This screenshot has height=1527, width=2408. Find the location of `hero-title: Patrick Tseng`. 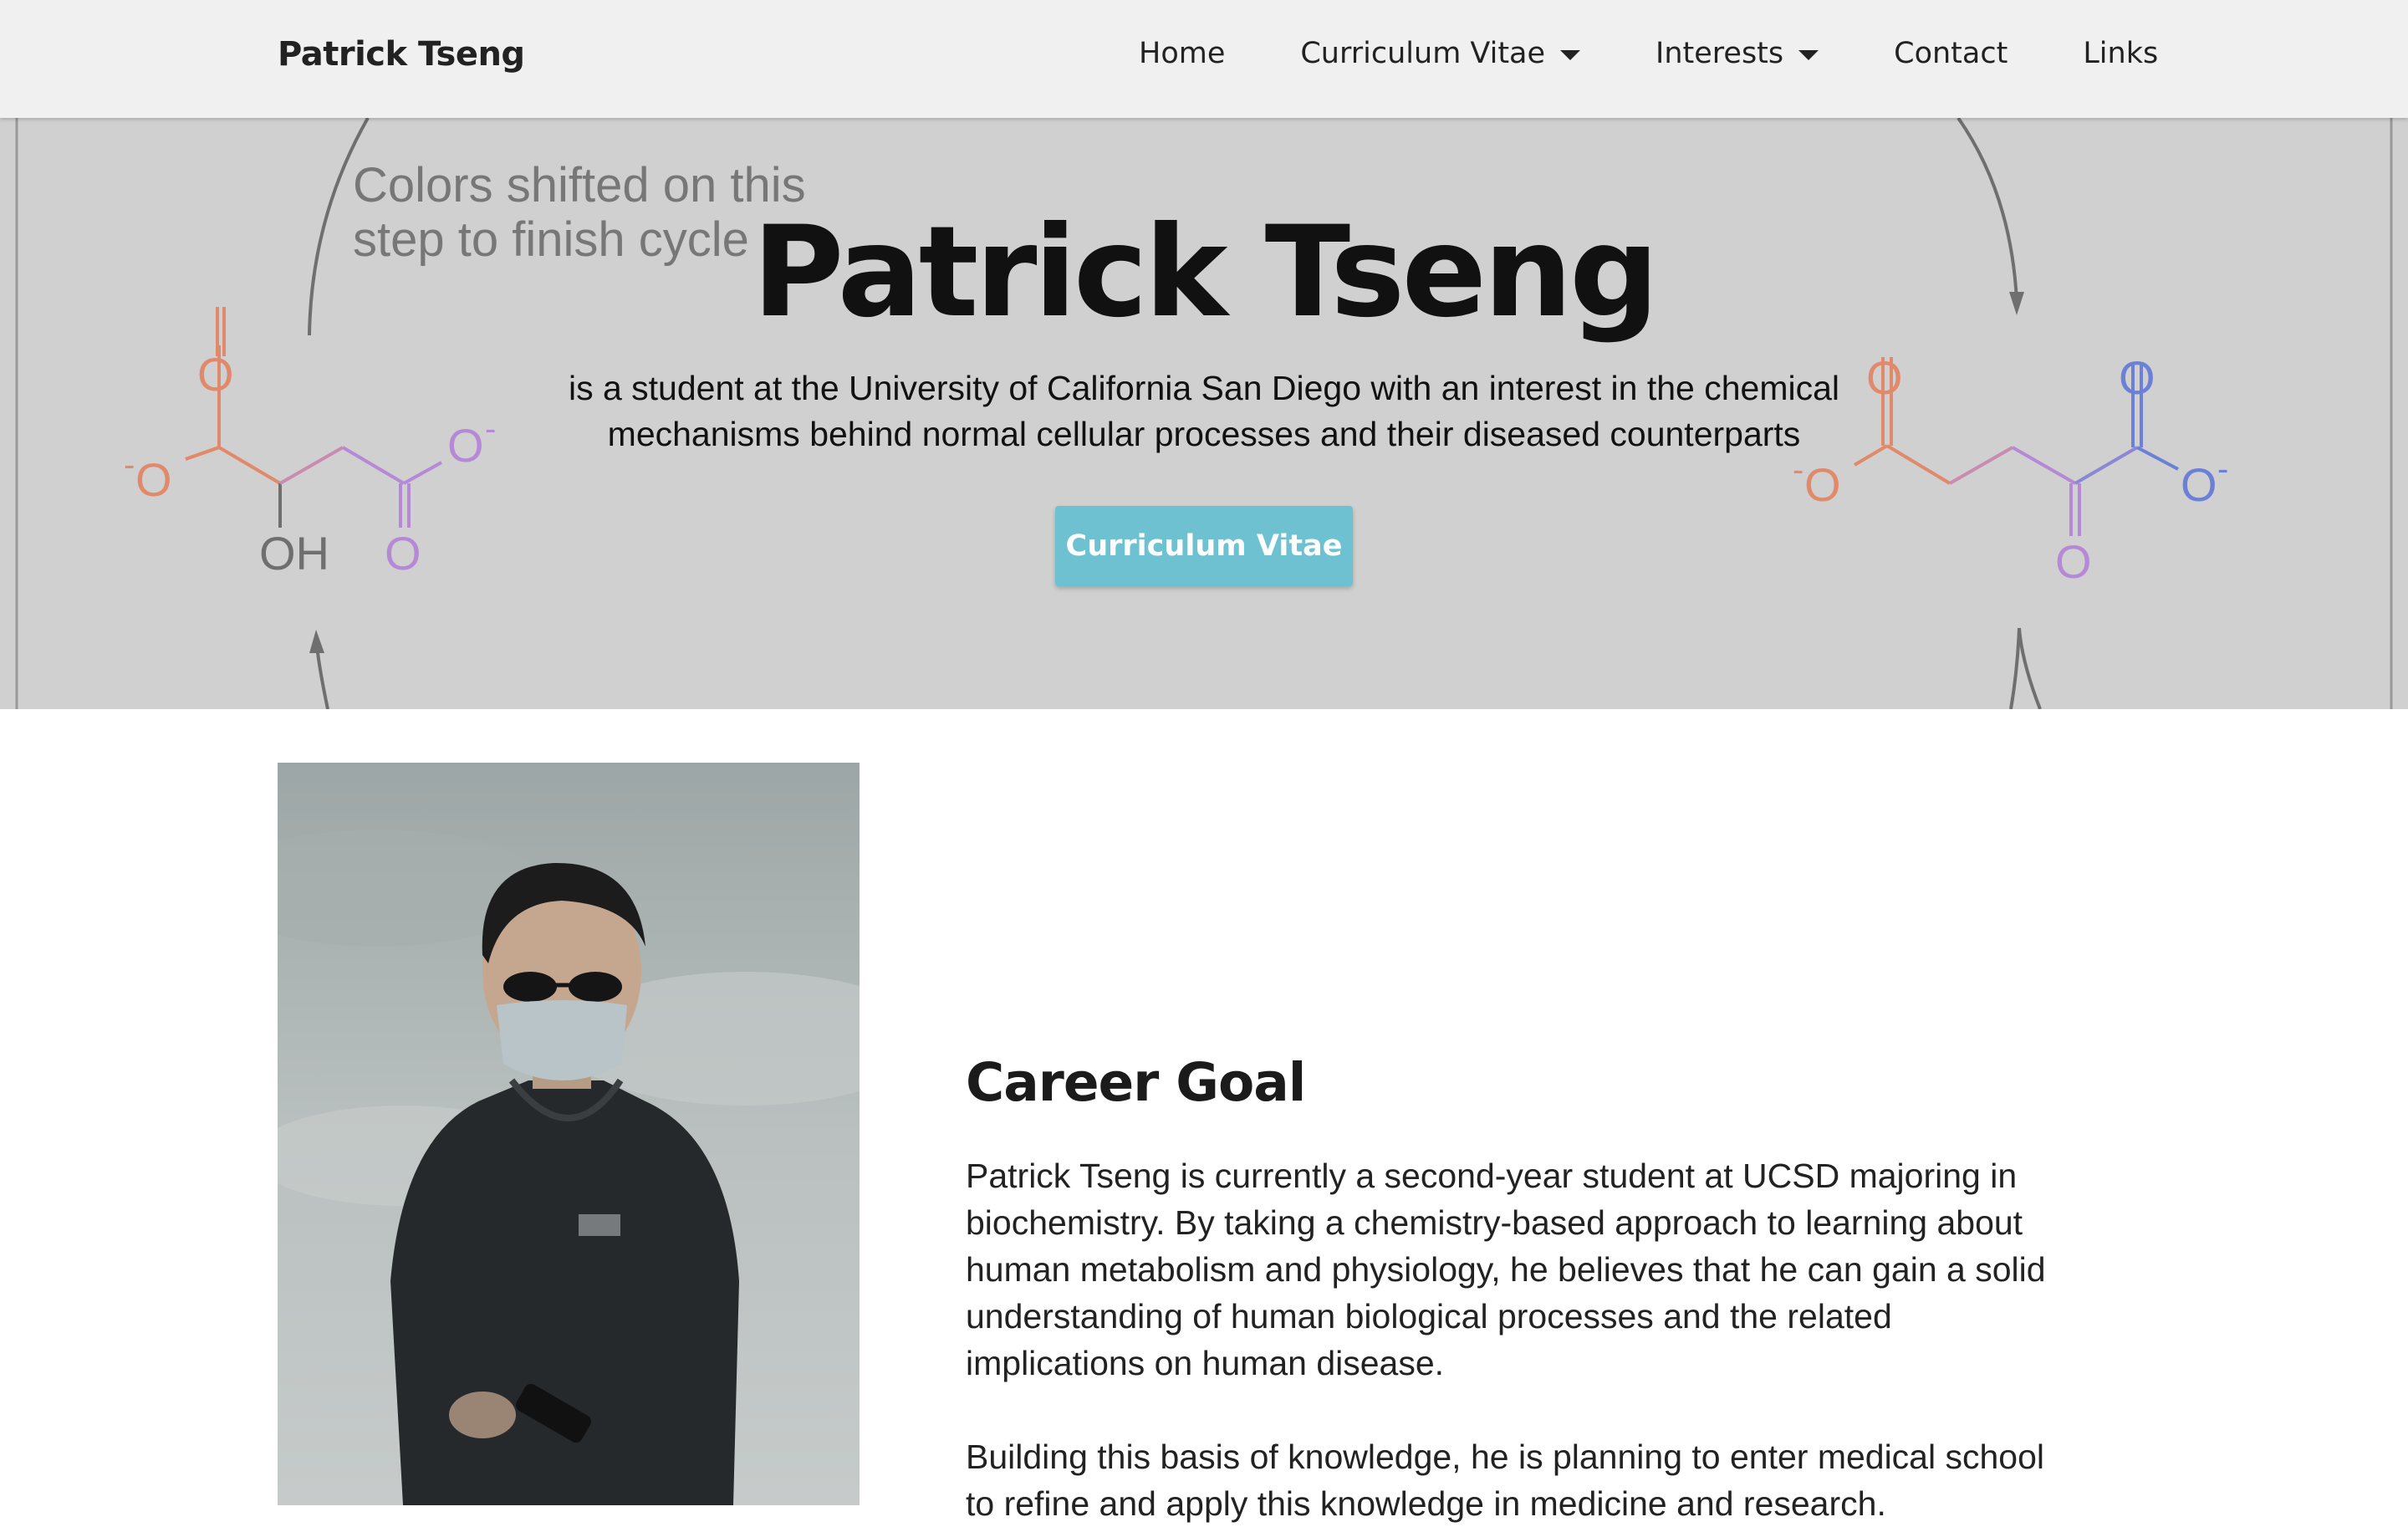

hero-title: Patrick Tseng is located at coordinates (1206, 273).